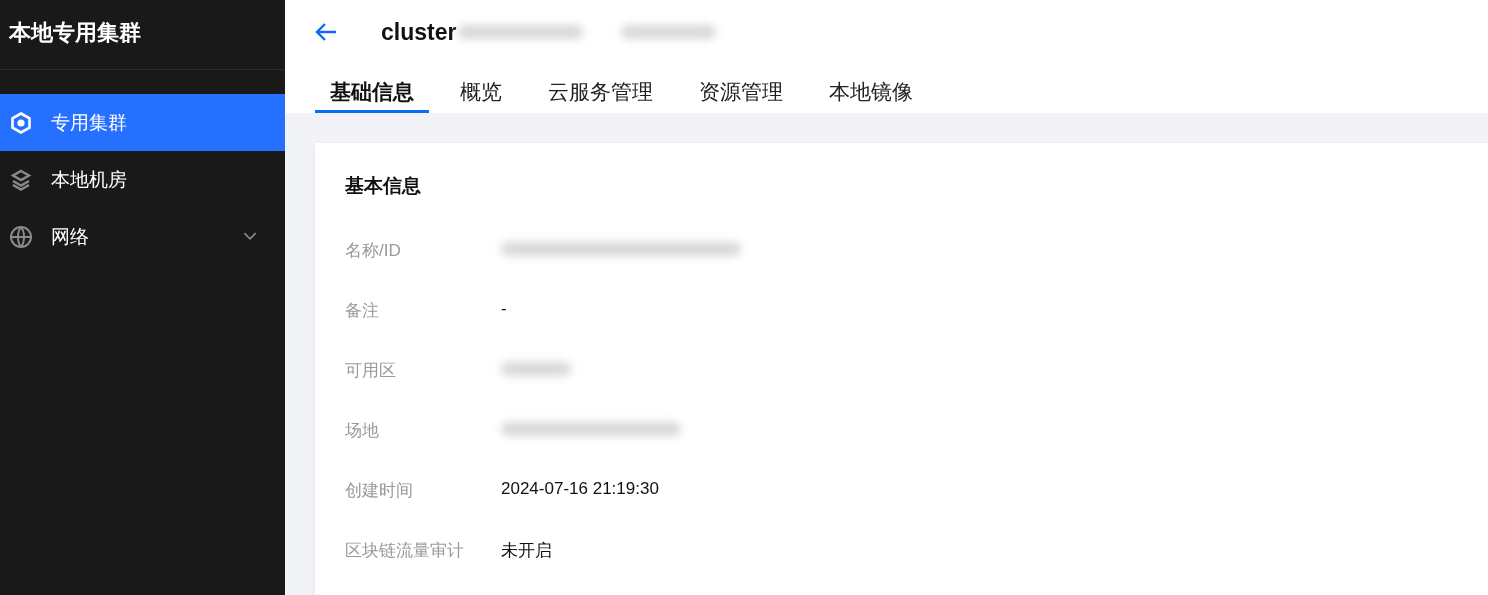 This screenshot has width=1488, height=595. I want to click on field-label: 场地, so click(362, 431).